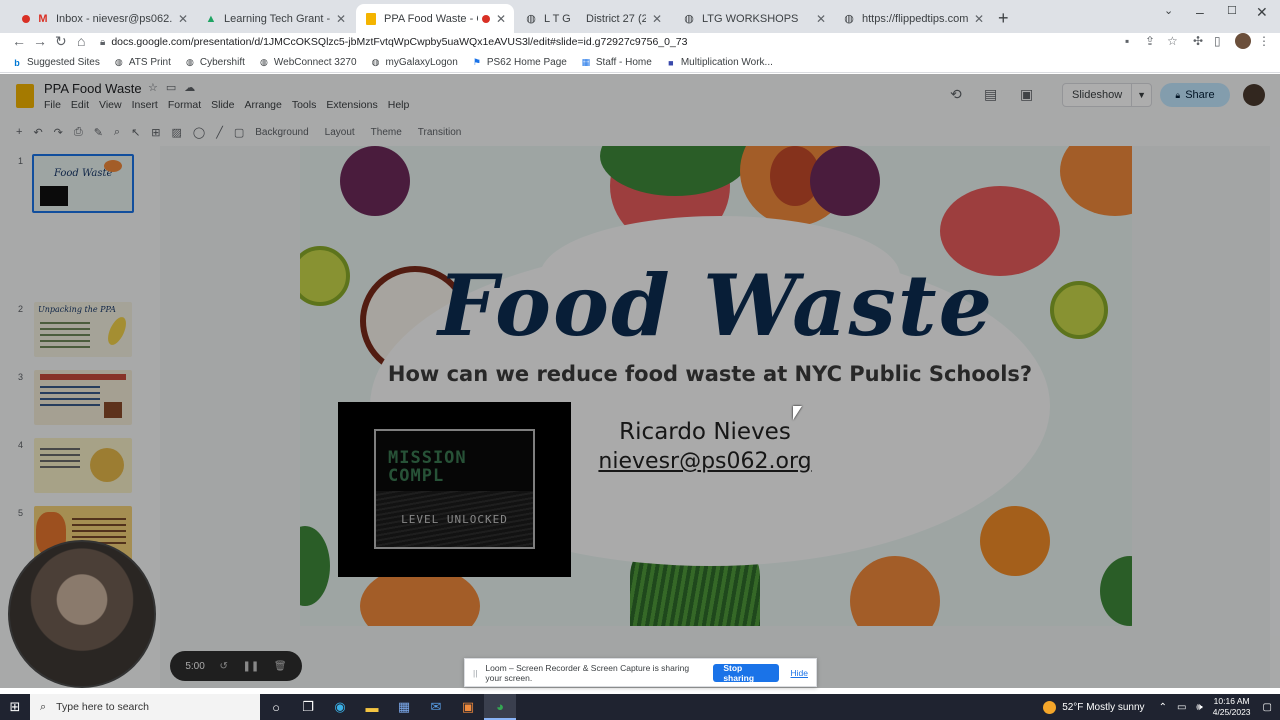  What do you see at coordinates (1232, 10) in the screenshot?
I see `maximize-icon: ☐` at bounding box center [1232, 10].